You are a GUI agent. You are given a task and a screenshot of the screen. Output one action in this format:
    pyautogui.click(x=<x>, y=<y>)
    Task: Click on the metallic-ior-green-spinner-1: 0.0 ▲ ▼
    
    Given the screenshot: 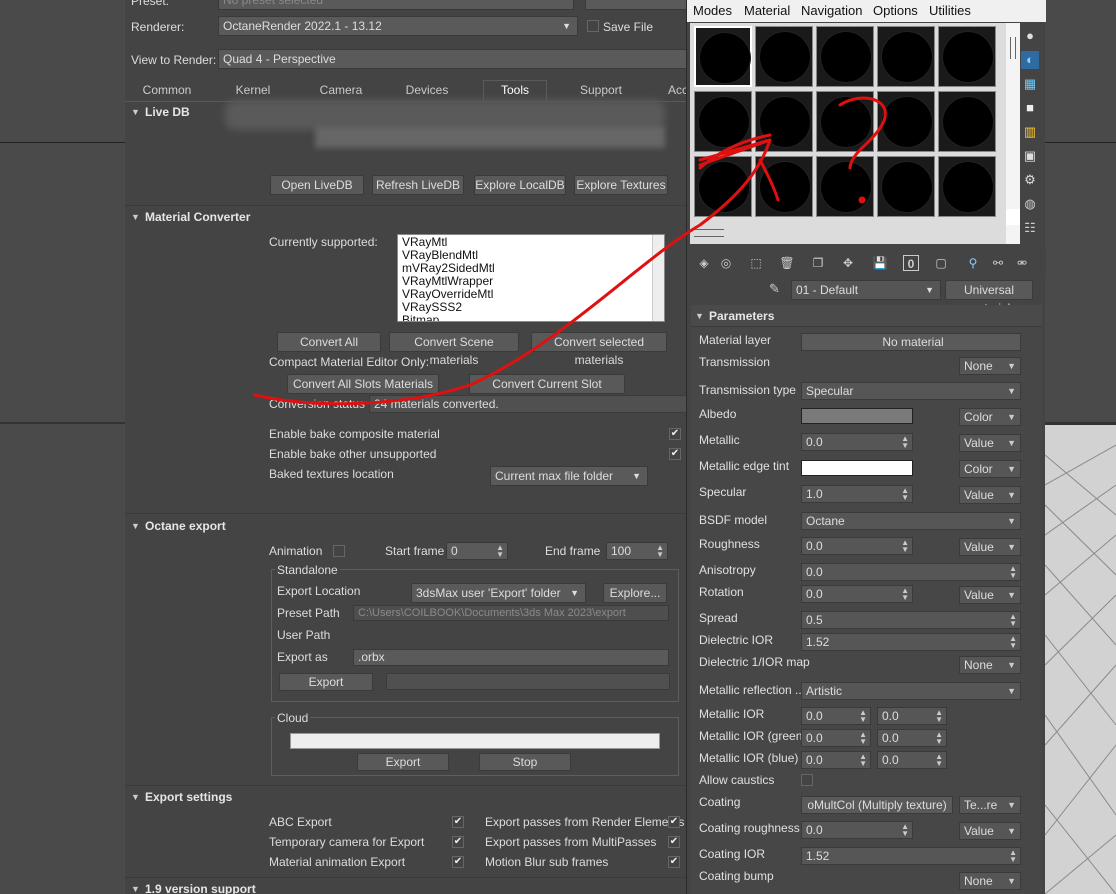 What is the action you would take?
    pyautogui.click(x=836, y=738)
    